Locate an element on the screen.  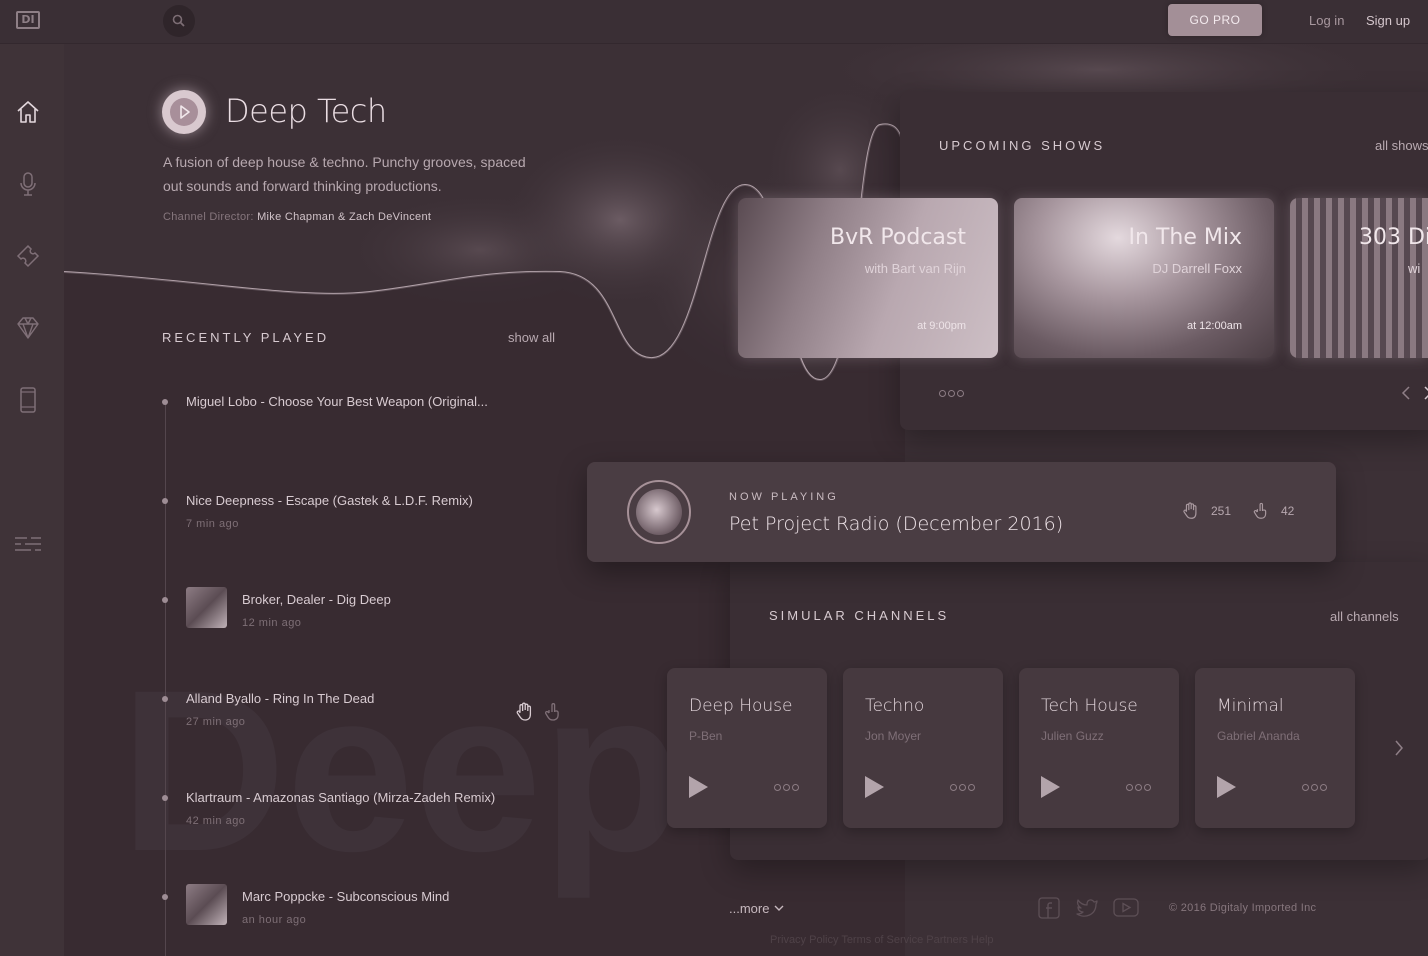
chevron-down-icon is located at coordinates (779, 908).